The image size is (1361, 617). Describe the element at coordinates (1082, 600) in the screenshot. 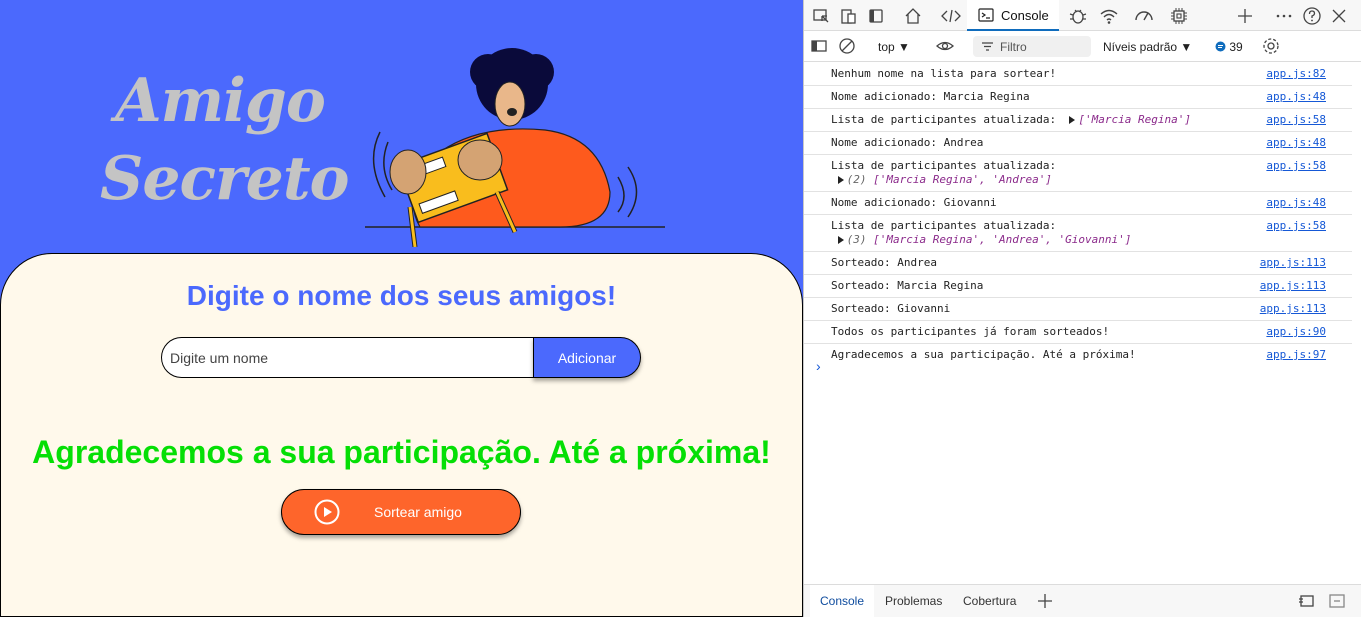

I see `drawer-tab-bar: Console Problemas Cobertura` at that location.